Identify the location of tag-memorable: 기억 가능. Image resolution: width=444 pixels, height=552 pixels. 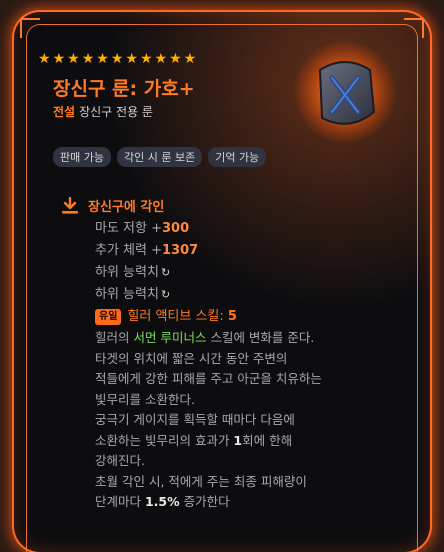
(237, 157).